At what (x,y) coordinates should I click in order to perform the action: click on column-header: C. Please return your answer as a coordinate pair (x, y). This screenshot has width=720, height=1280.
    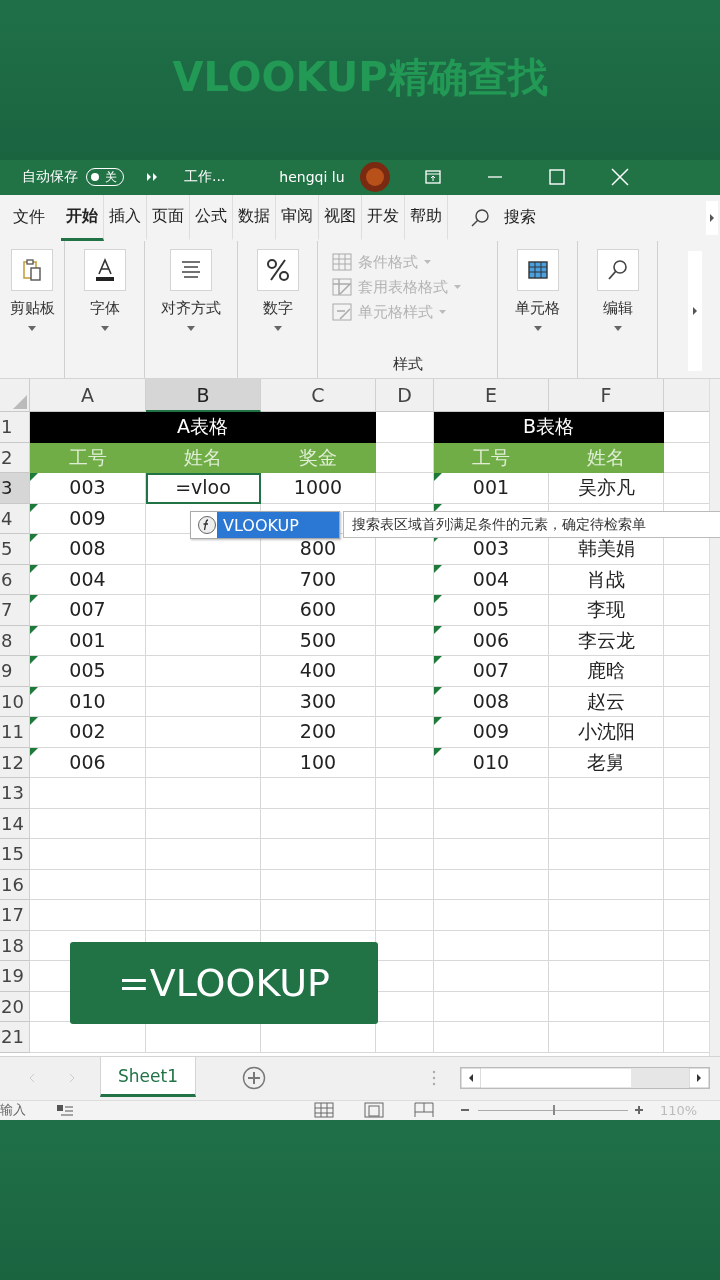
    Looking at the image, I should click on (318, 396).